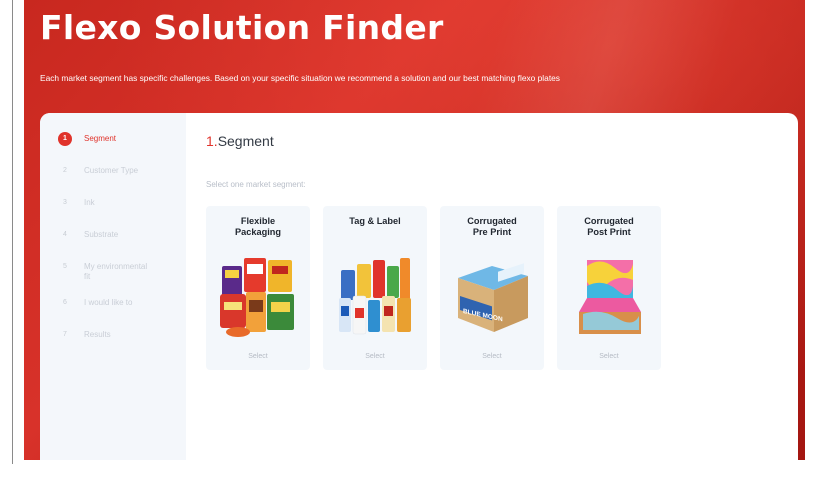 This screenshot has height=485, width=824. What do you see at coordinates (65, 266) in the screenshot?
I see `step-number: 5` at bounding box center [65, 266].